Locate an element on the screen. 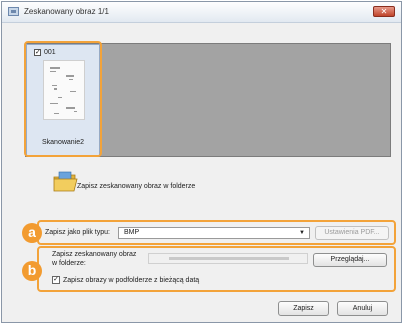 This screenshot has width=406, height=327. folder-label-line2: w folderze: is located at coordinates (69, 263).